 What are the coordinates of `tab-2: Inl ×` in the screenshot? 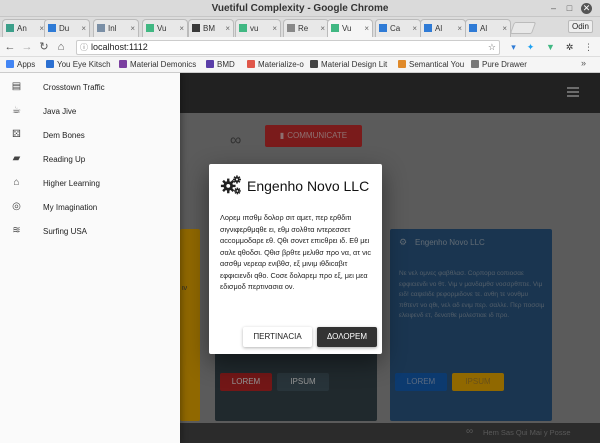 It's located at (116, 28).